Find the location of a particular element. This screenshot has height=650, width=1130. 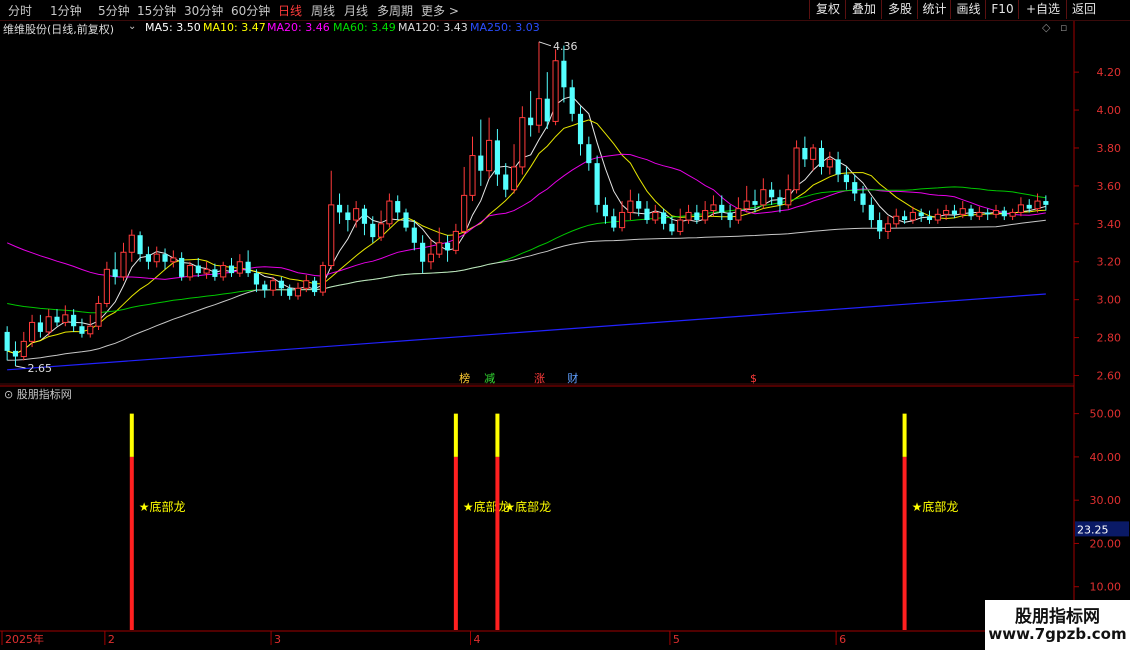

low-pointer is located at coordinates (20, 367).